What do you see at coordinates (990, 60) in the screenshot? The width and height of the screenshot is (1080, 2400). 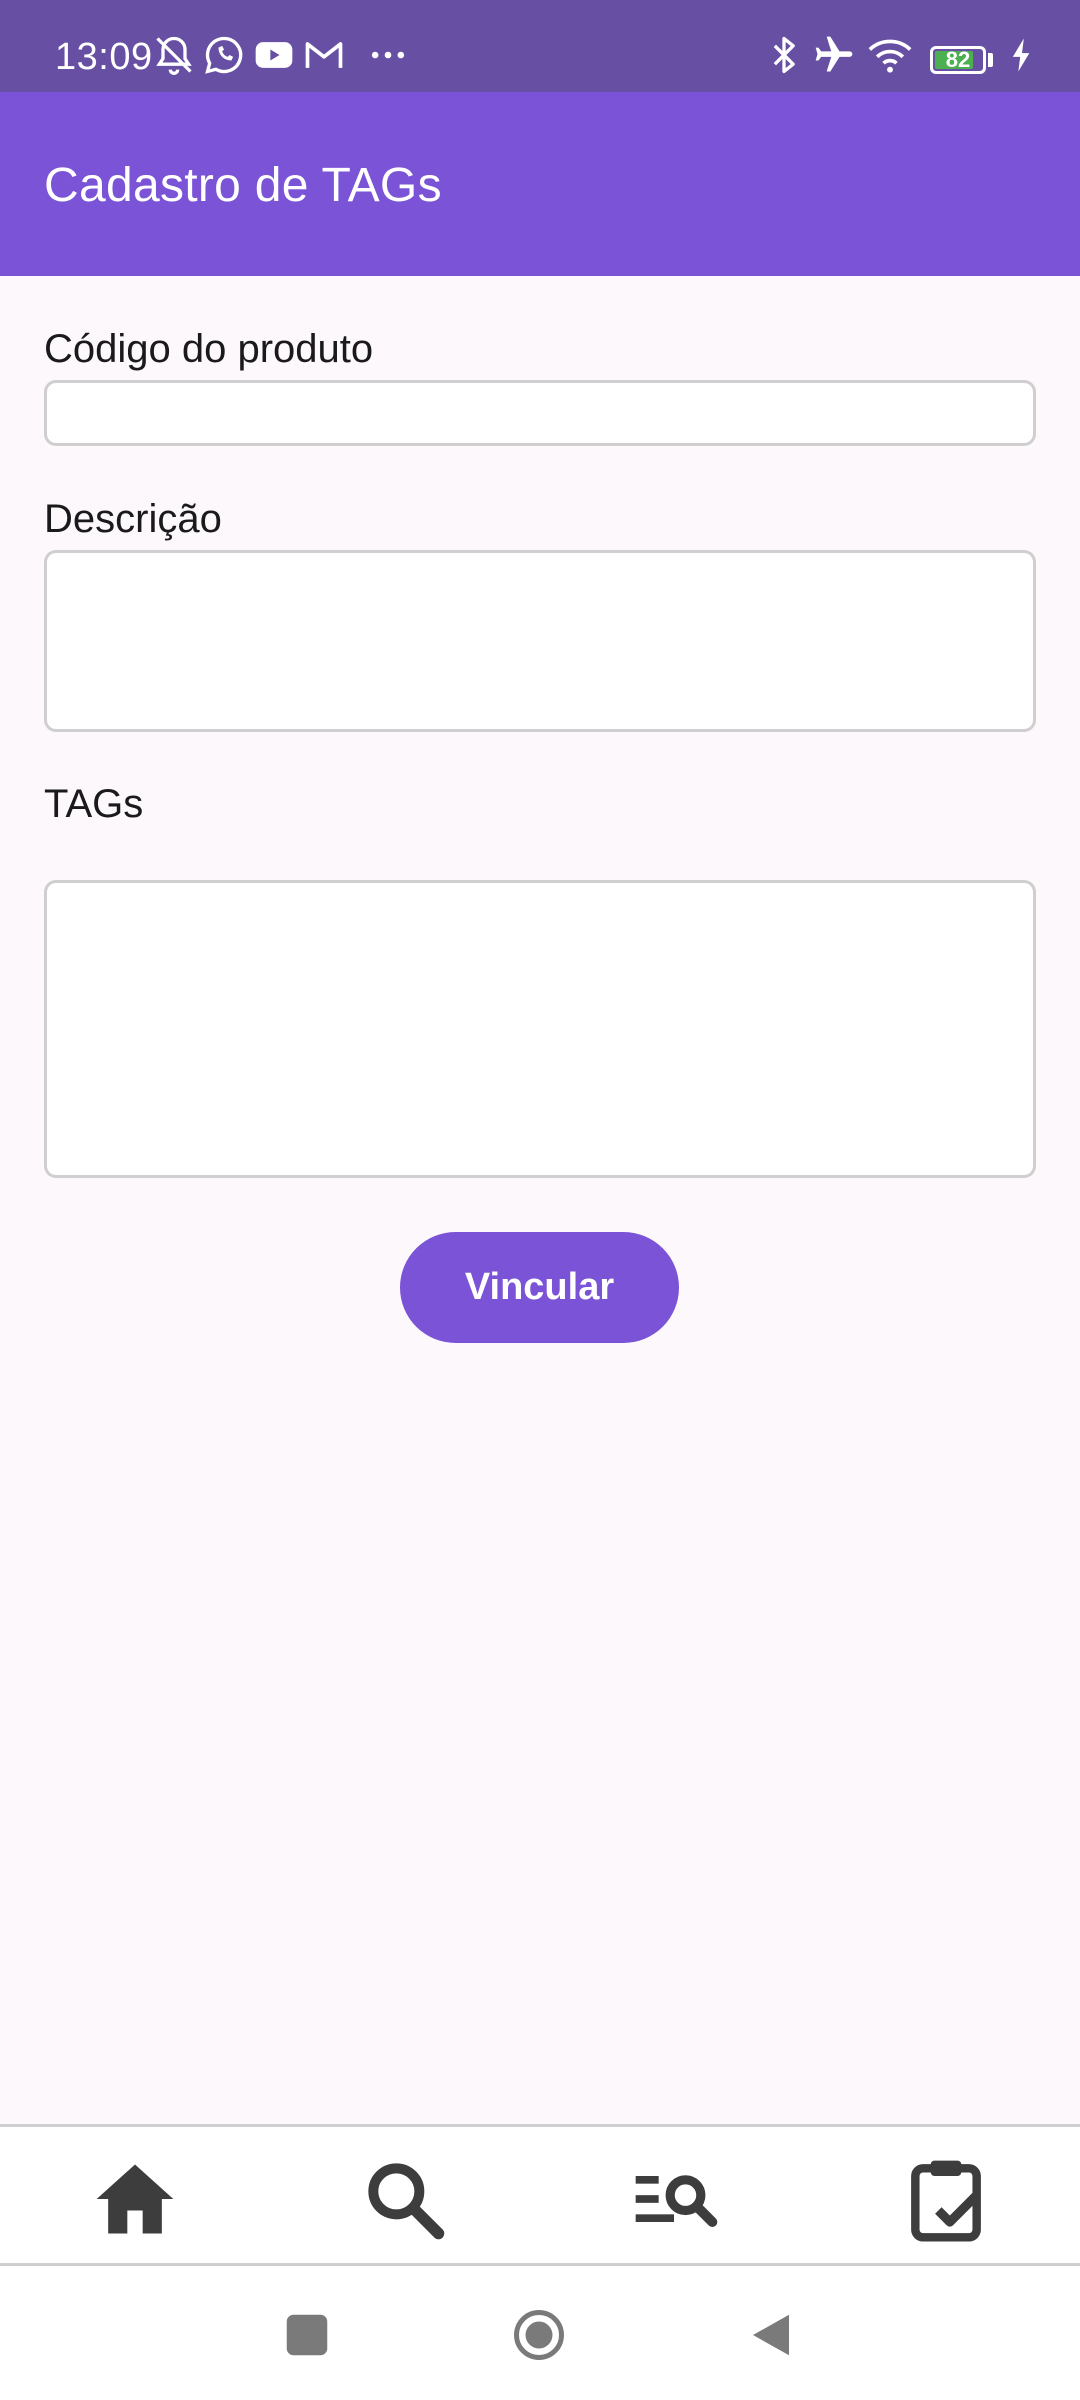 I see `battery-cap` at bounding box center [990, 60].